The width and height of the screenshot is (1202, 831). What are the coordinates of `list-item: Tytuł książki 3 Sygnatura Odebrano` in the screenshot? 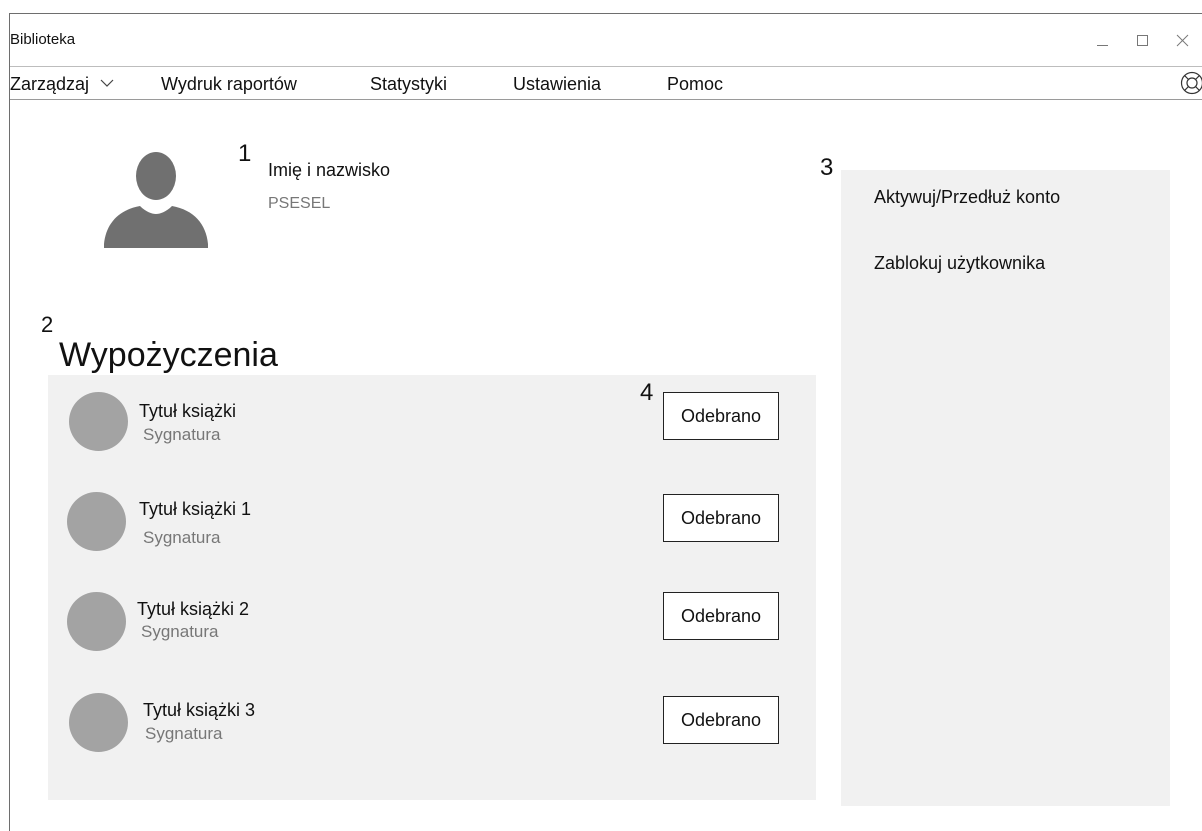 It's located at (432, 718).